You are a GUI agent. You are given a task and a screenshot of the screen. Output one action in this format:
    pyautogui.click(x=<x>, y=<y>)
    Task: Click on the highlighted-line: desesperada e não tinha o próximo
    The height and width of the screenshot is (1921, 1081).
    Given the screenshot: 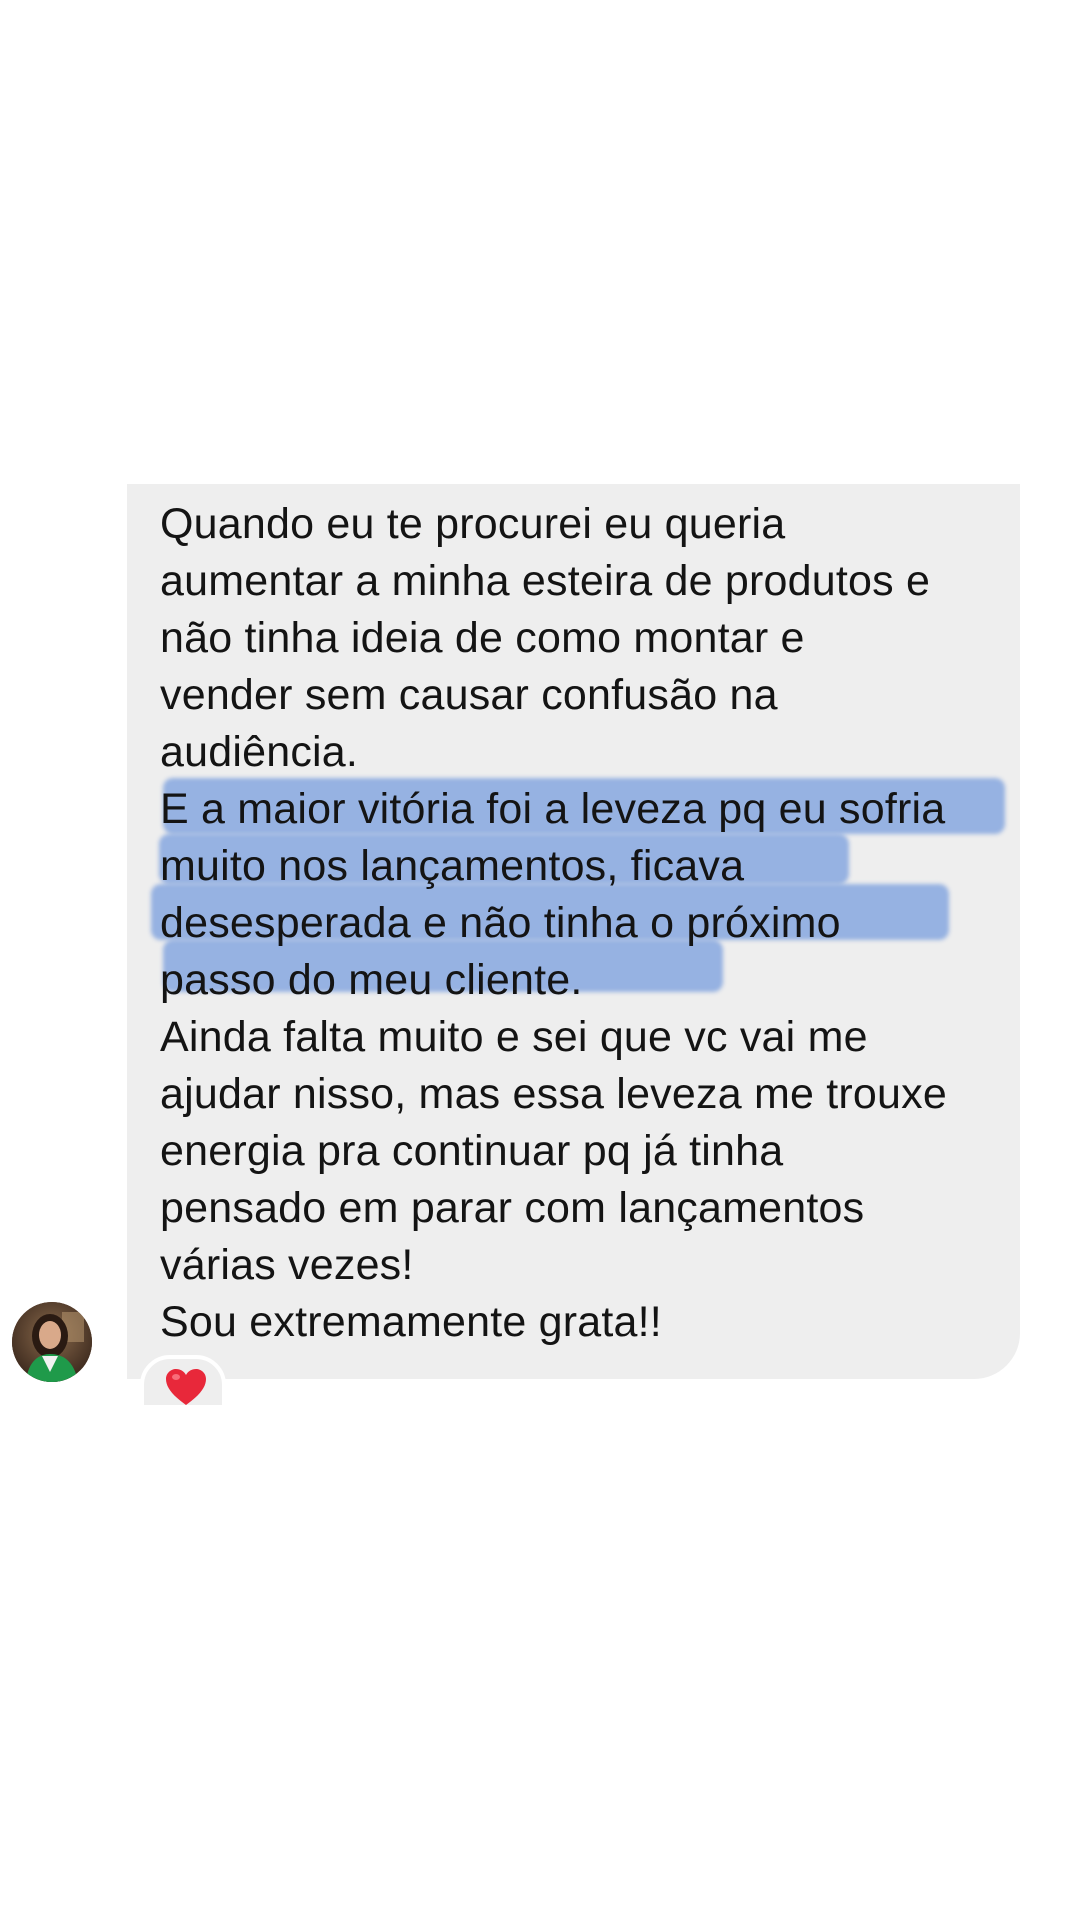 What is the action you would take?
    pyautogui.click(x=500, y=923)
    